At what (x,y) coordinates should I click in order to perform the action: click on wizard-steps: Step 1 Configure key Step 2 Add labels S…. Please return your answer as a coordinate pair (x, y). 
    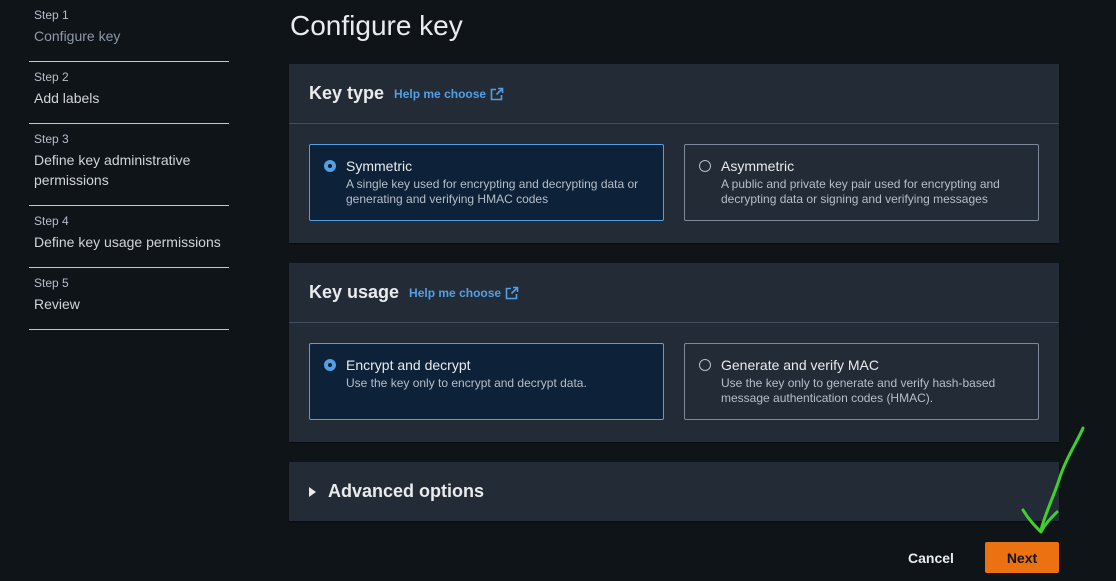
    Looking at the image, I should click on (129, 165).